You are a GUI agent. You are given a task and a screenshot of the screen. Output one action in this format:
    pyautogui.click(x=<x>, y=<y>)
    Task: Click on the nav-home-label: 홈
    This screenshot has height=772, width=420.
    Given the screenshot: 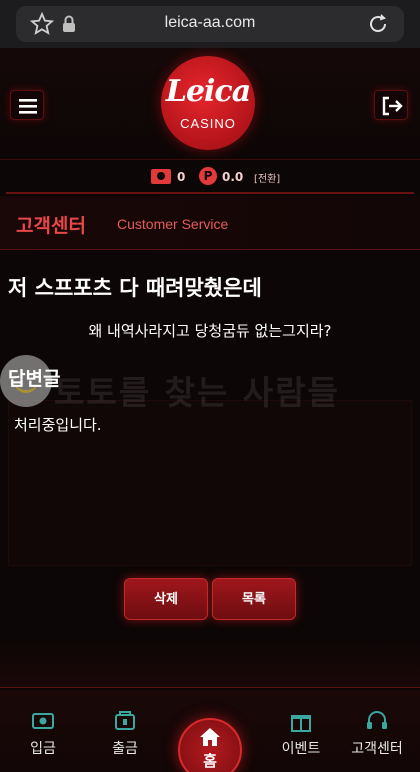 What is the action you would take?
    pyautogui.click(x=210, y=761)
    